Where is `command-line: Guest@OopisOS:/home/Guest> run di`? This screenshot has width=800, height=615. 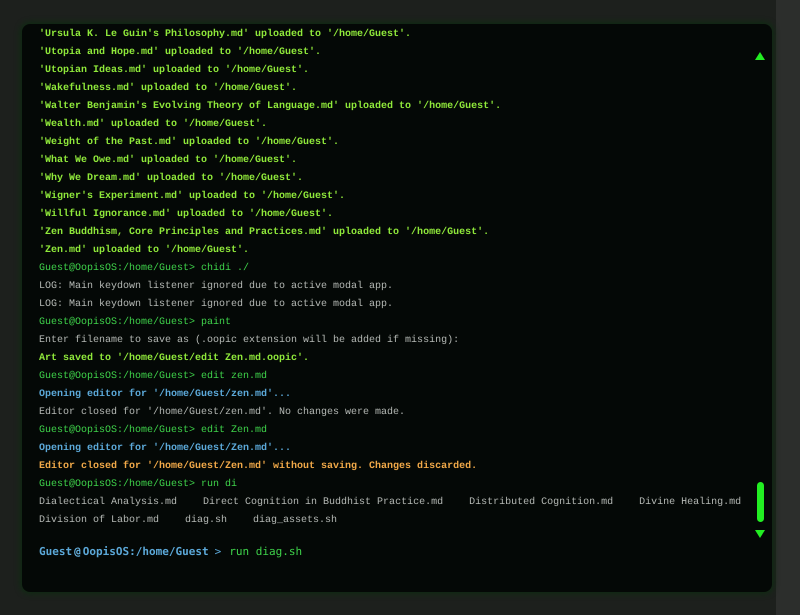 command-line: Guest@OopisOS:/home/Guest> run di is located at coordinates (138, 484).